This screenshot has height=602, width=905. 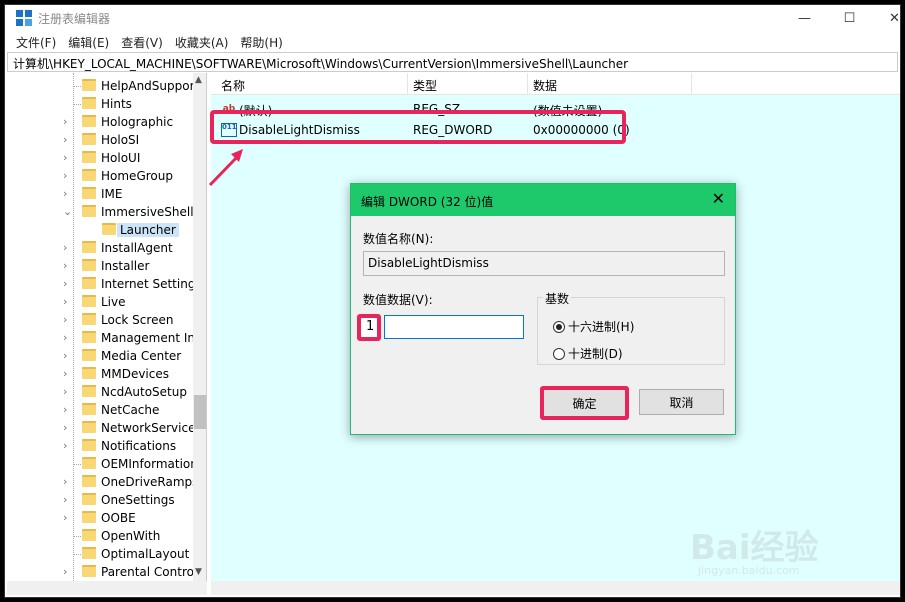 I want to click on tree-item: › OOBE, so click(x=106, y=518).